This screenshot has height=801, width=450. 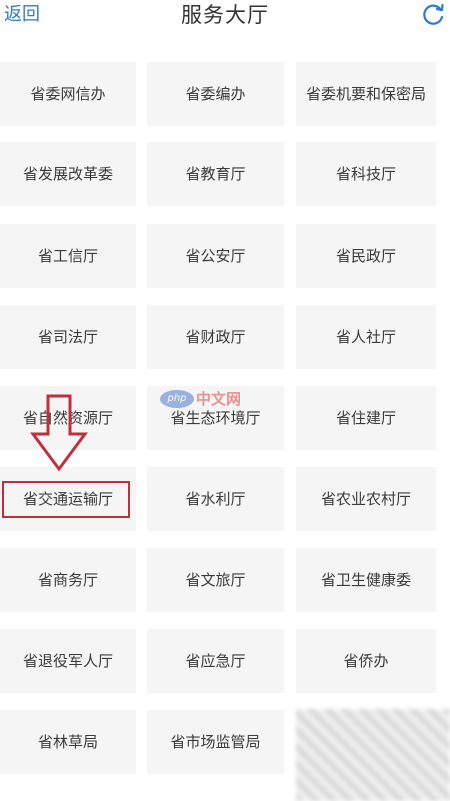 What do you see at coordinates (68, 174) in the screenshot?
I see `service-tile: 省发展改革委` at bounding box center [68, 174].